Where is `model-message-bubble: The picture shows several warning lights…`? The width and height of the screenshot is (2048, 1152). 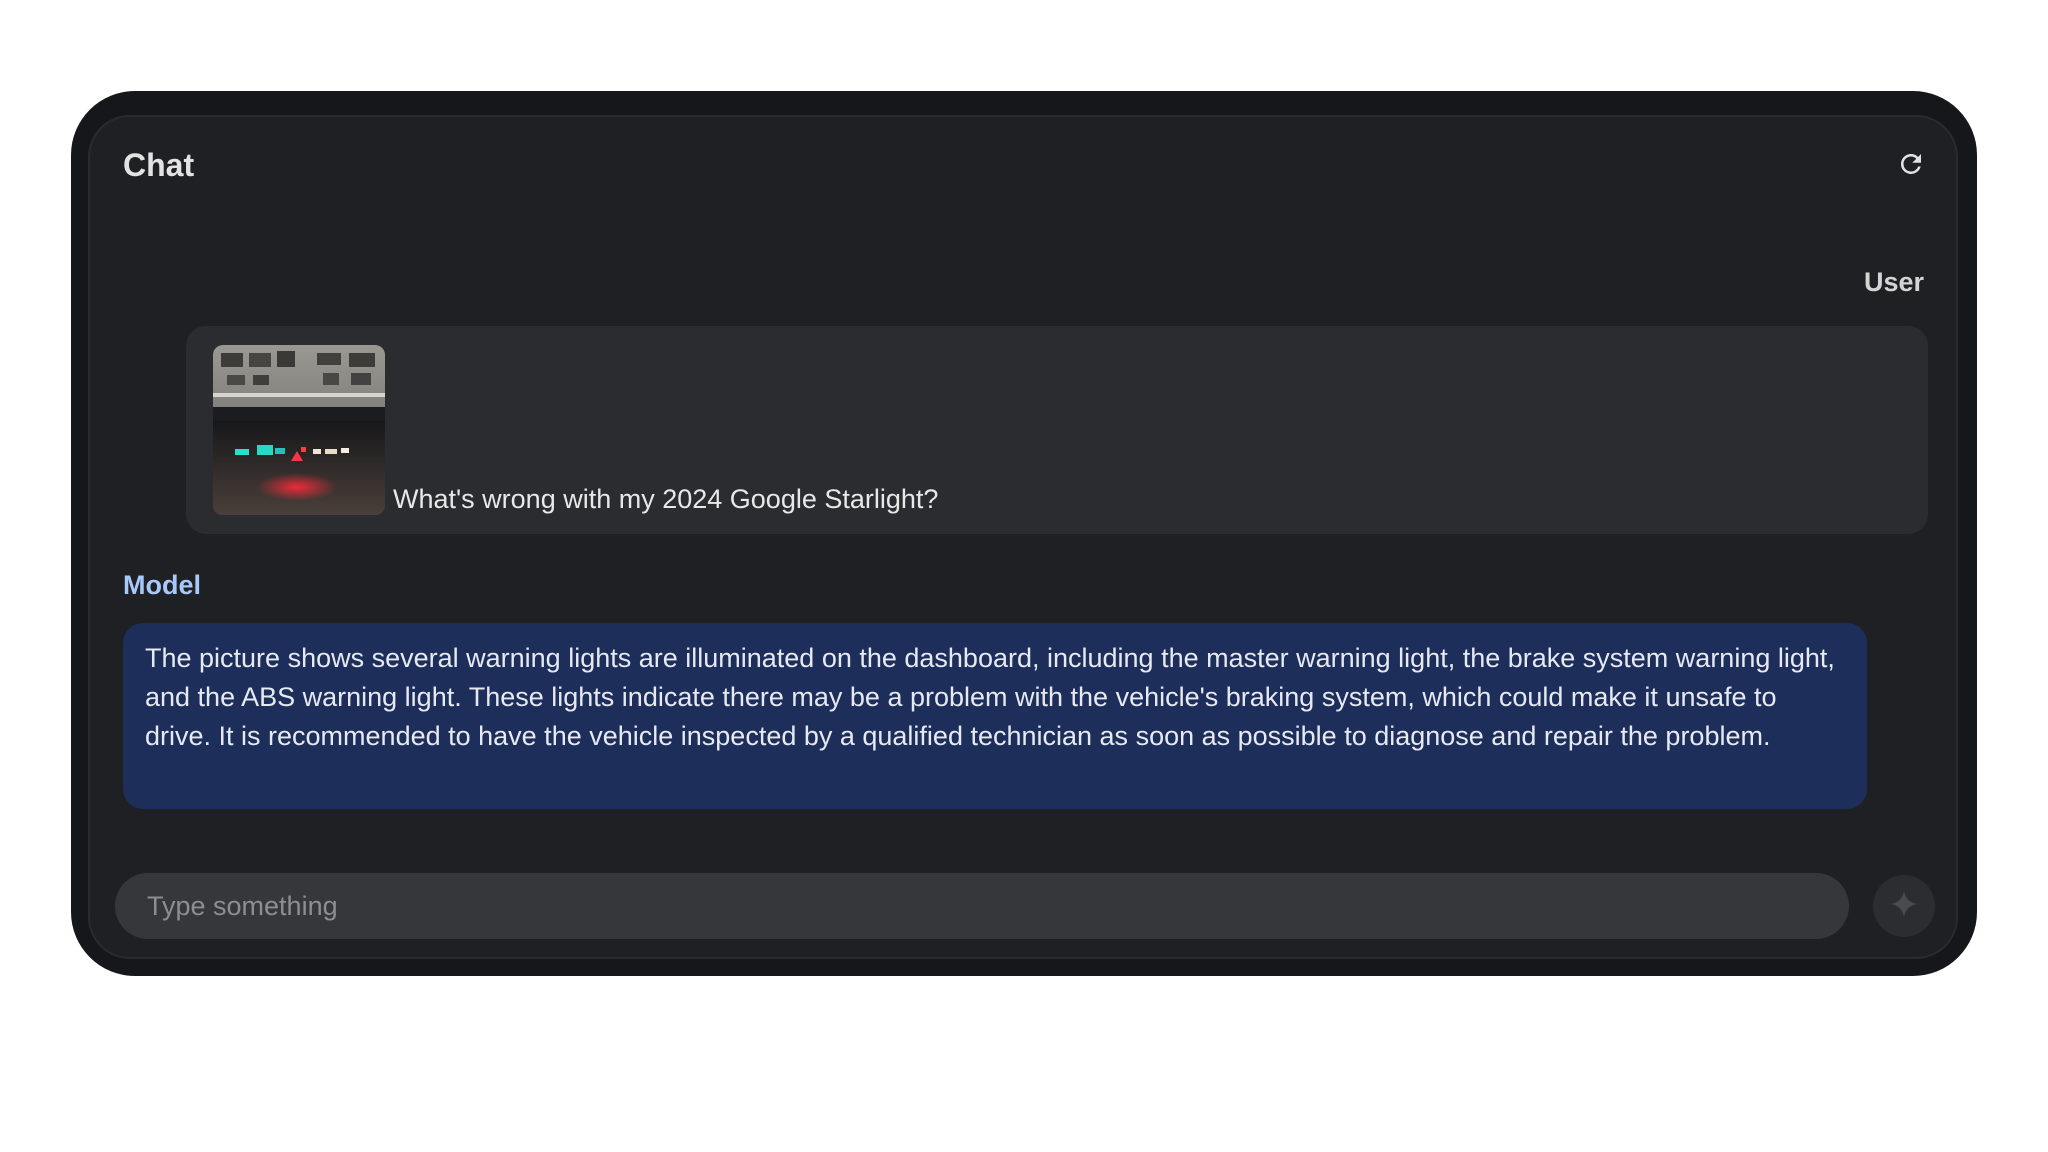
model-message-bubble: The picture shows several warning lights… is located at coordinates (995, 716).